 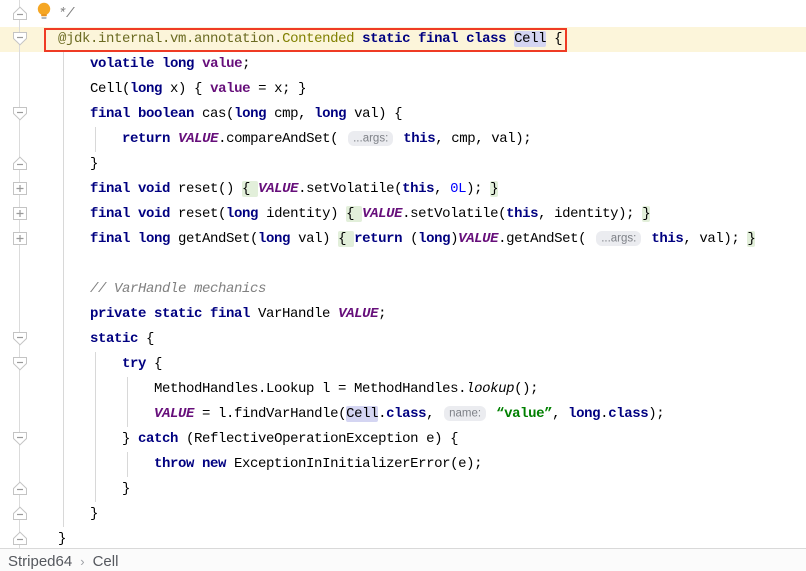 I want to click on breadcrumb-item-striped64: Striped64, so click(x=40, y=561).